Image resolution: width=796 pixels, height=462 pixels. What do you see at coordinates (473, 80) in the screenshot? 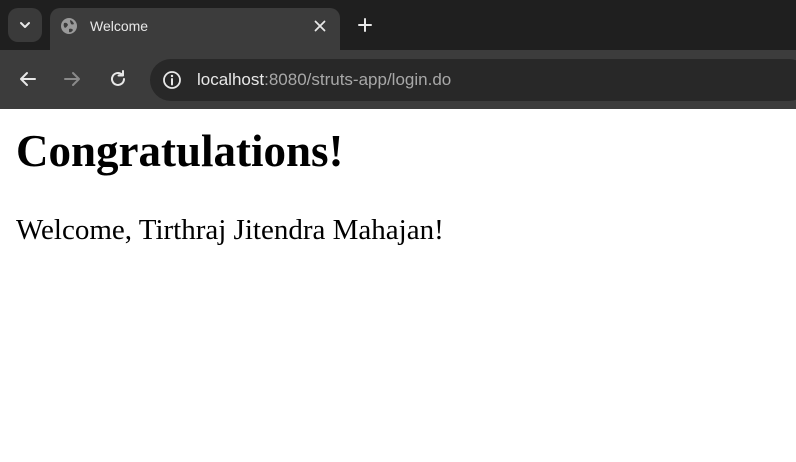
I see `address-bar: localhost:8080/struts-app/login.do` at bounding box center [473, 80].